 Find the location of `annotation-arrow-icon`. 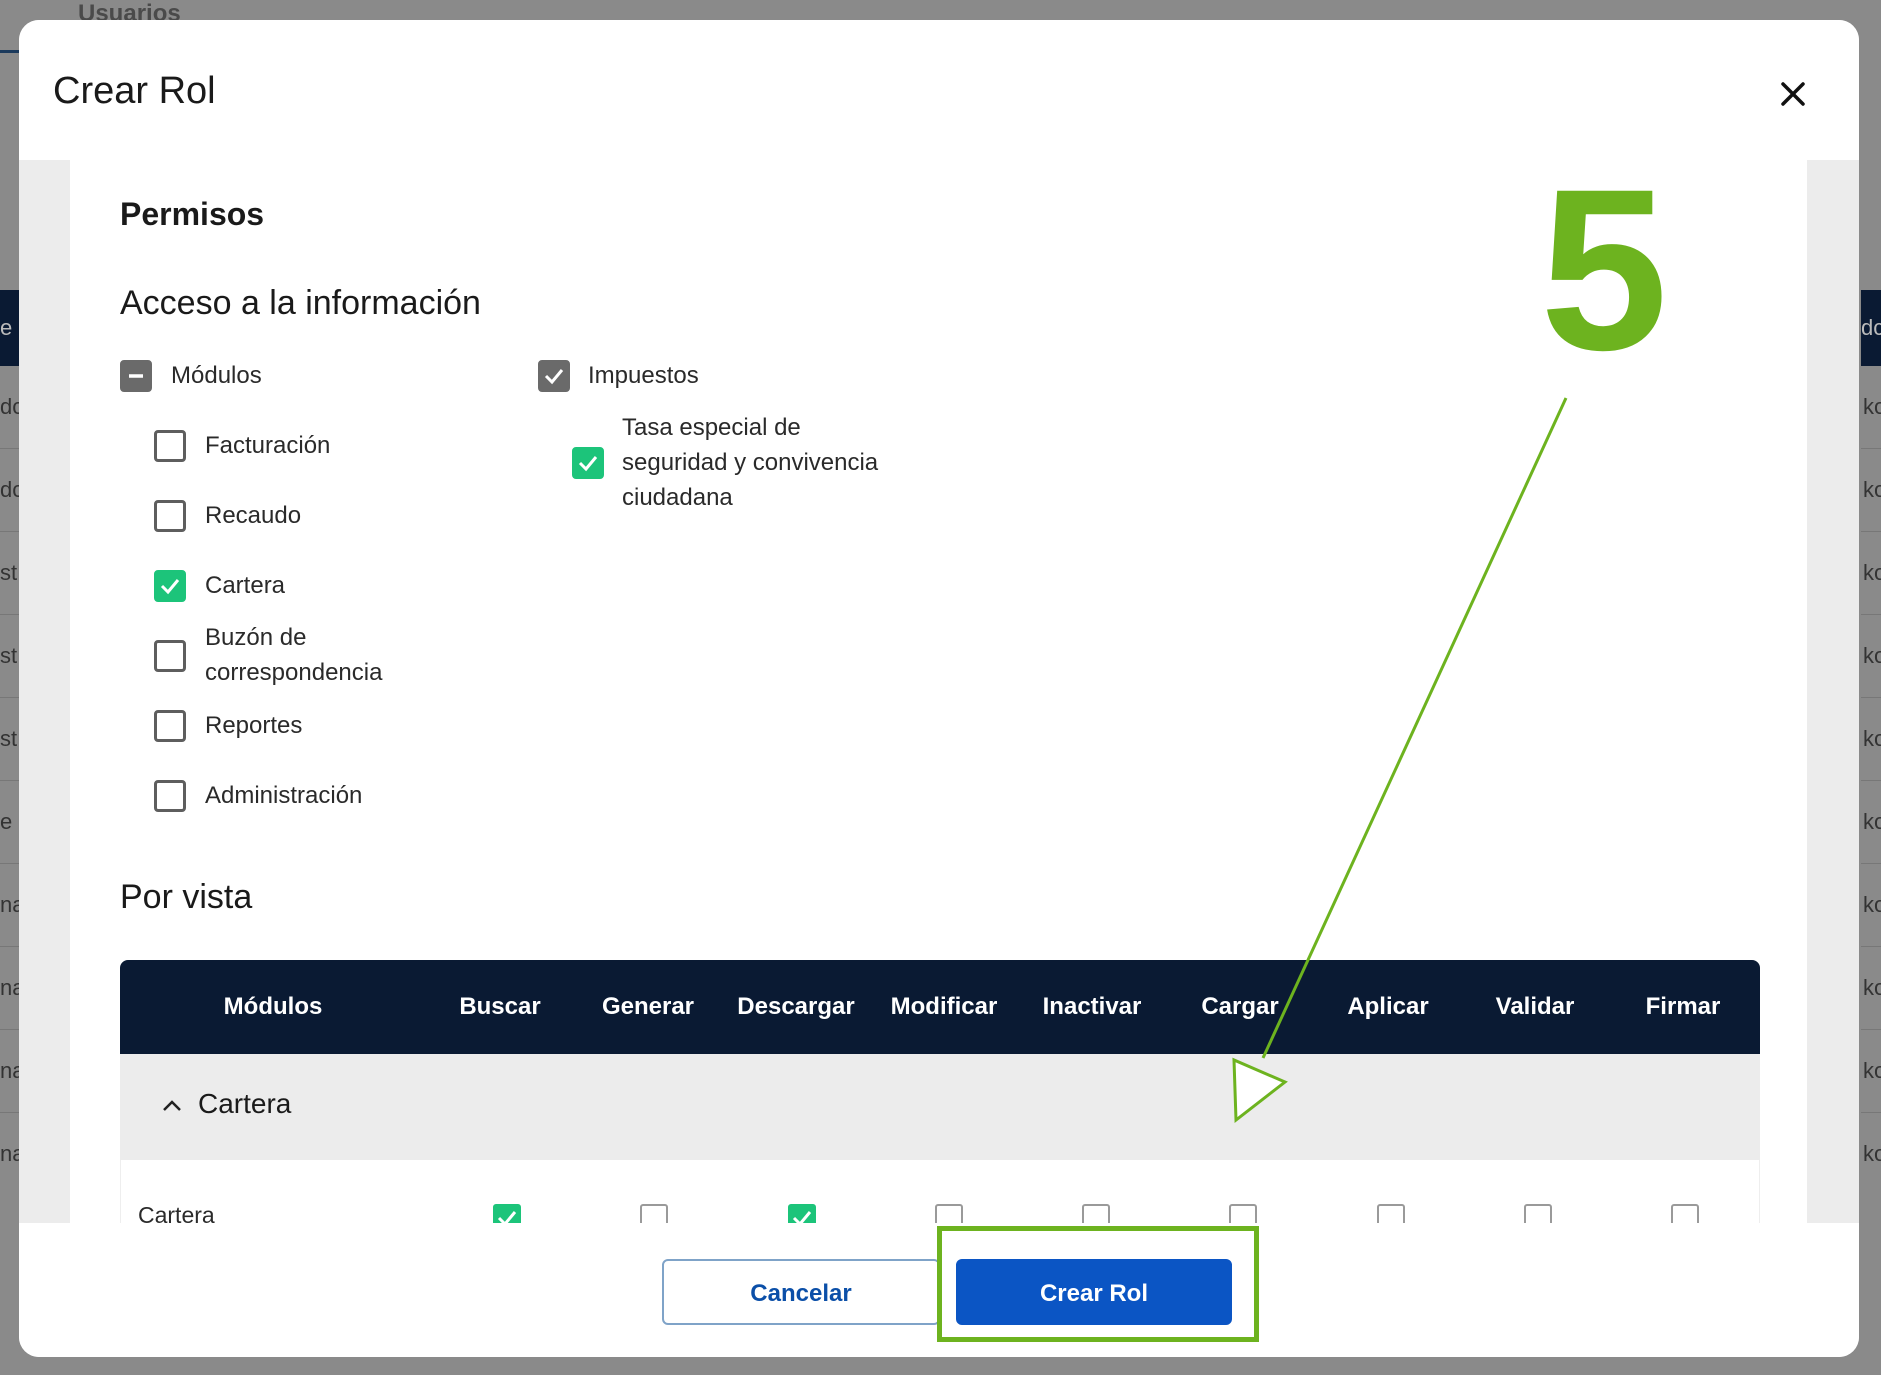

annotation-arrow-icon is located at coordinates (1400, 760).